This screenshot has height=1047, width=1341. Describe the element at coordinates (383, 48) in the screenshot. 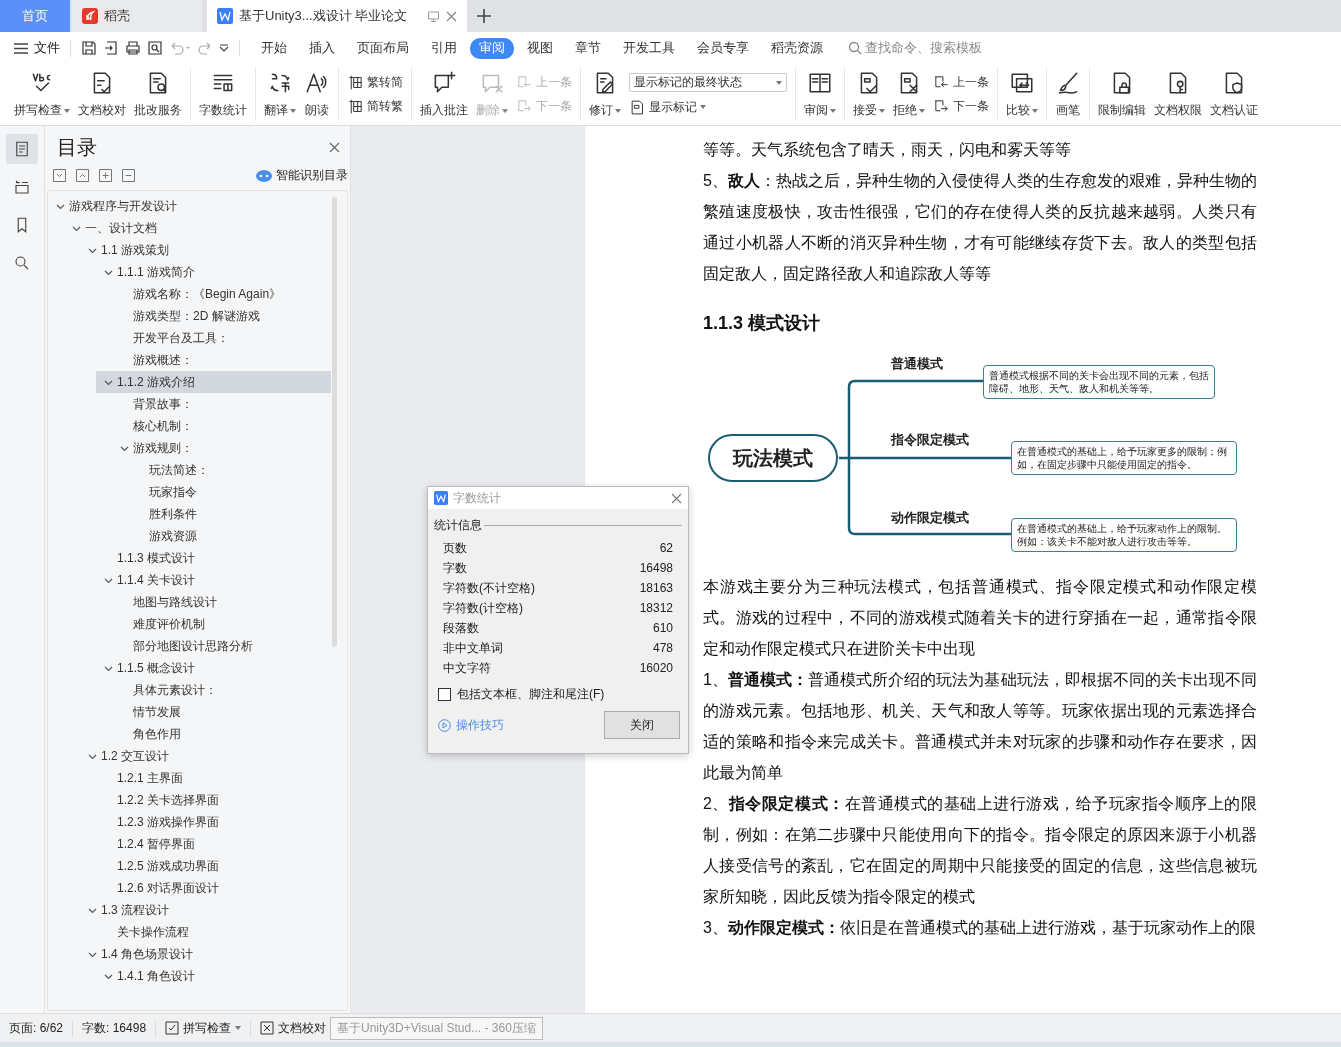

I see `ribbon-tab: 页面布局` at that location.